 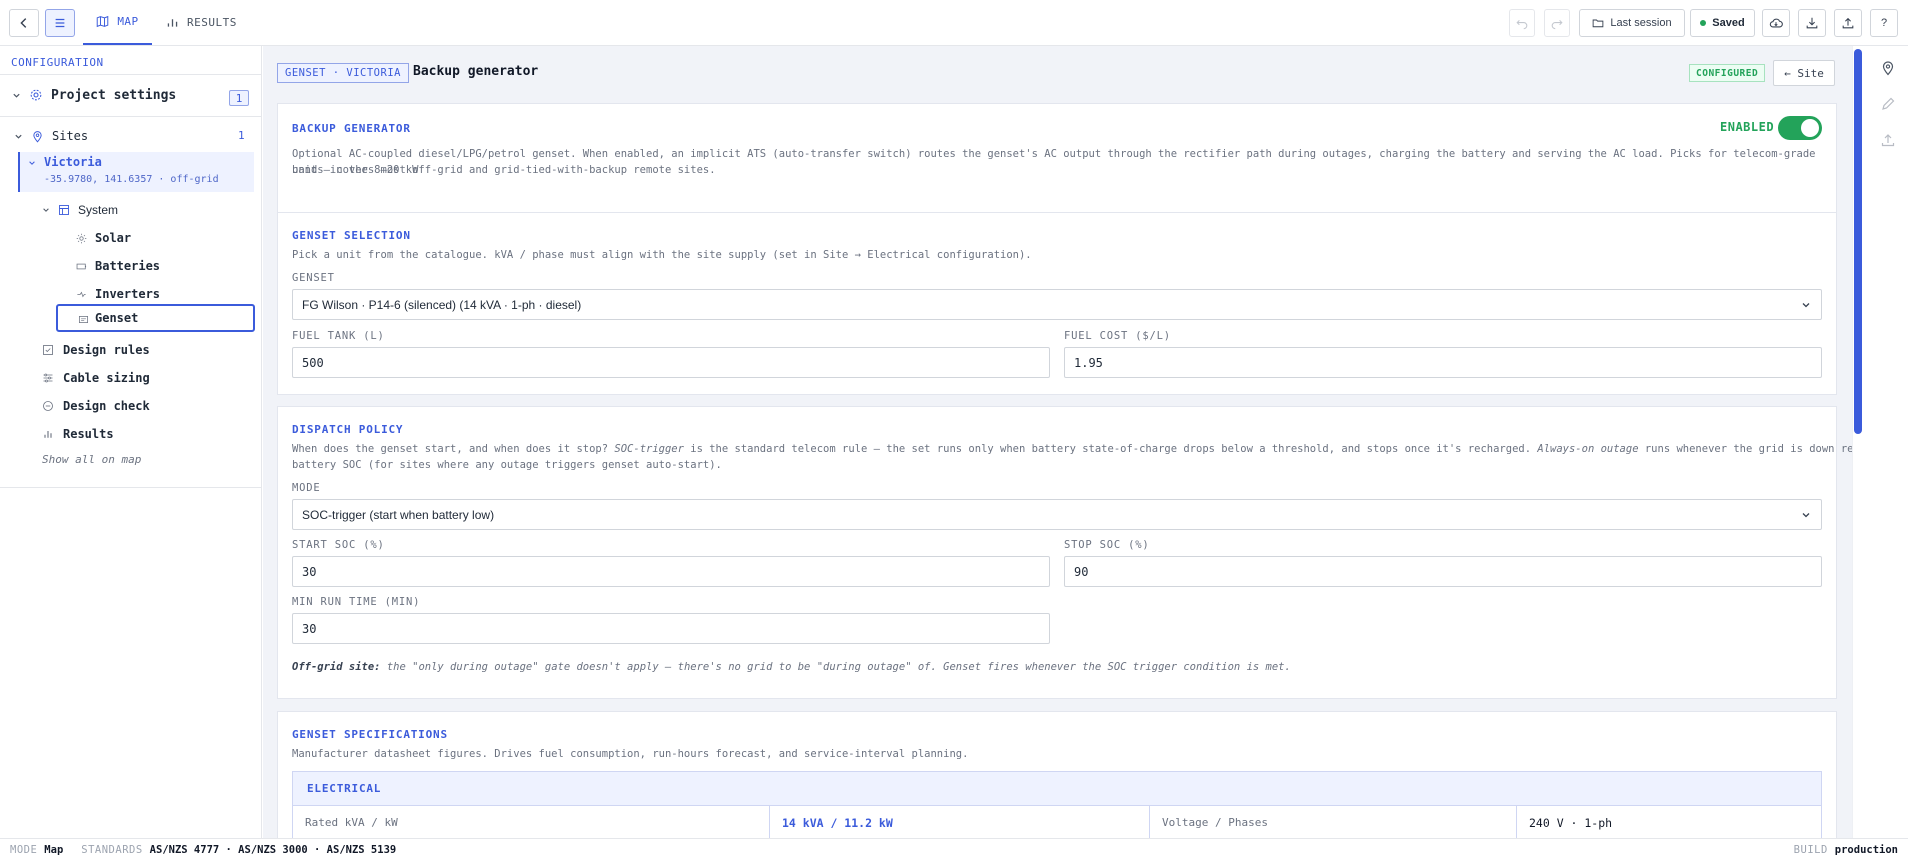 I want to click on mode-select-value: SOC-trigger (start when battery low), so click(x=398, y=514).